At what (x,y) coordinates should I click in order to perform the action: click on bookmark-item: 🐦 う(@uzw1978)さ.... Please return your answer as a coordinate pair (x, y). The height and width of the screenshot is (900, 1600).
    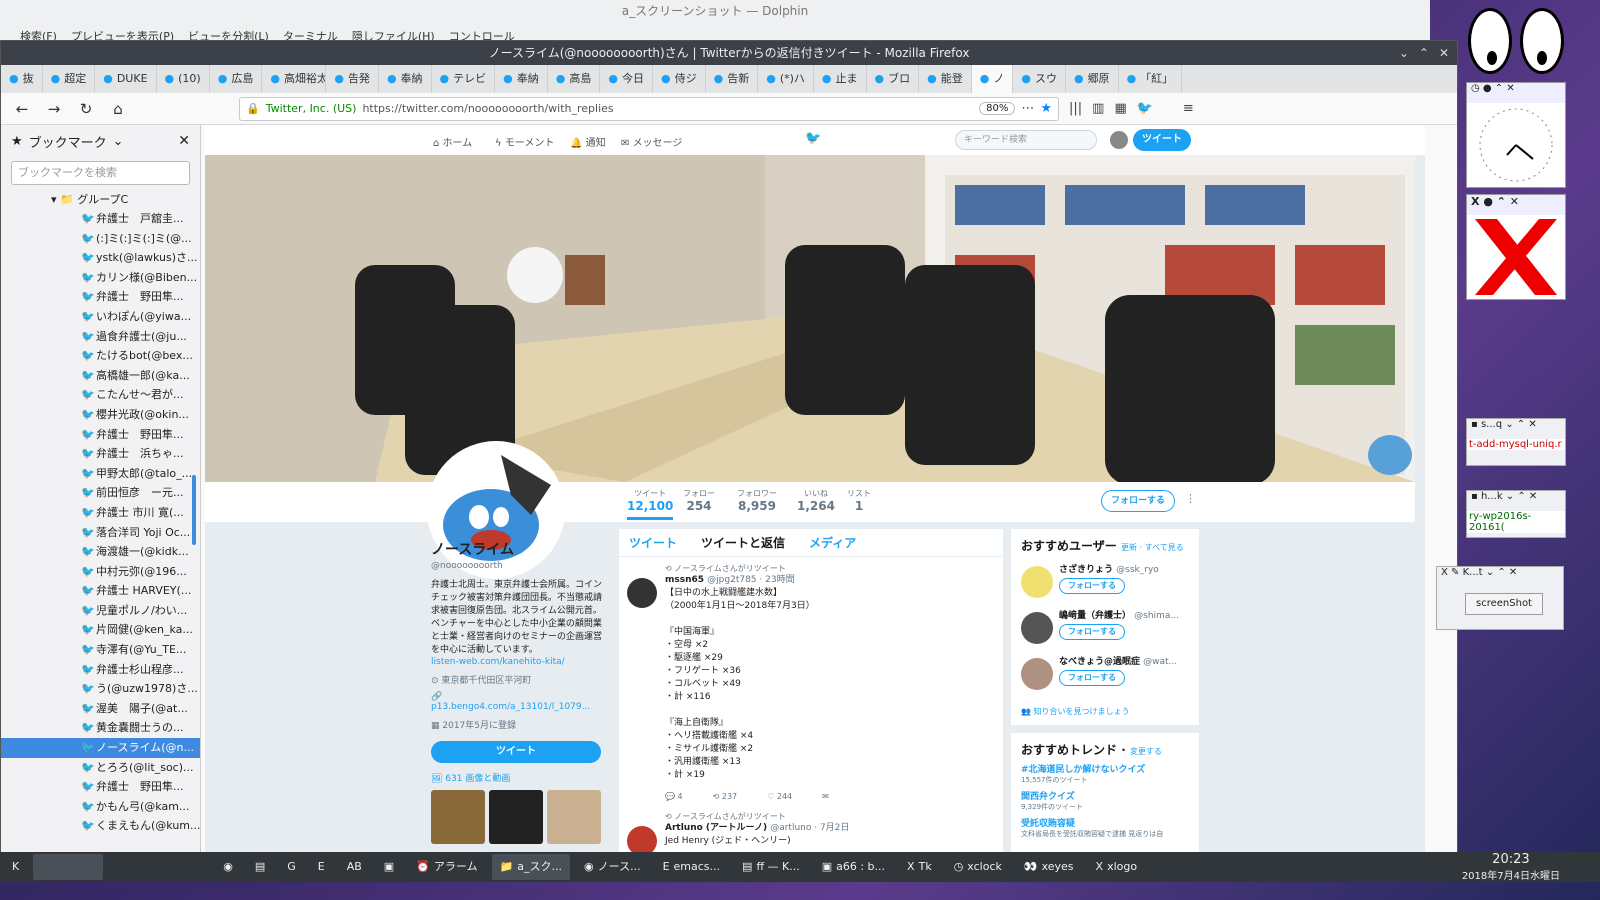
    Looking at the image, I should click on (100, 689).